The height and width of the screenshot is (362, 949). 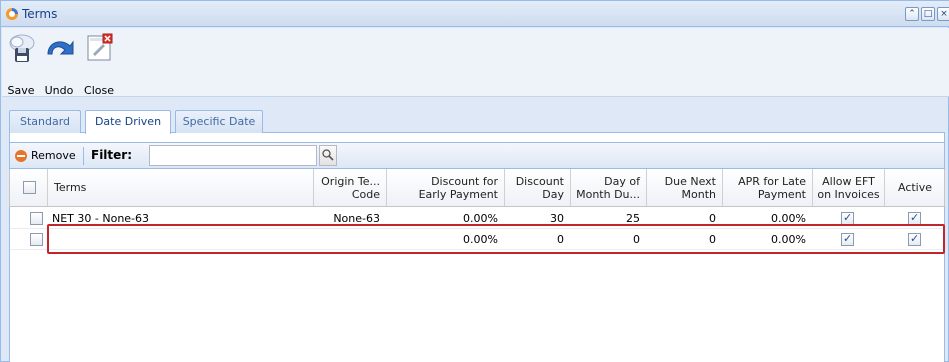 What do you see at coordinates (219, 121) in the screenshot?
I see `tab-specific-date: Specific Date` at bounding box center [219, 121].